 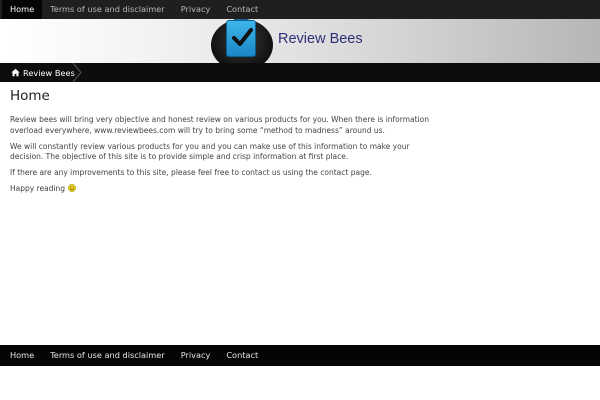 I want to click on nav-link-terms: Terms of use and disclaimer, so click(x=107, y=9).